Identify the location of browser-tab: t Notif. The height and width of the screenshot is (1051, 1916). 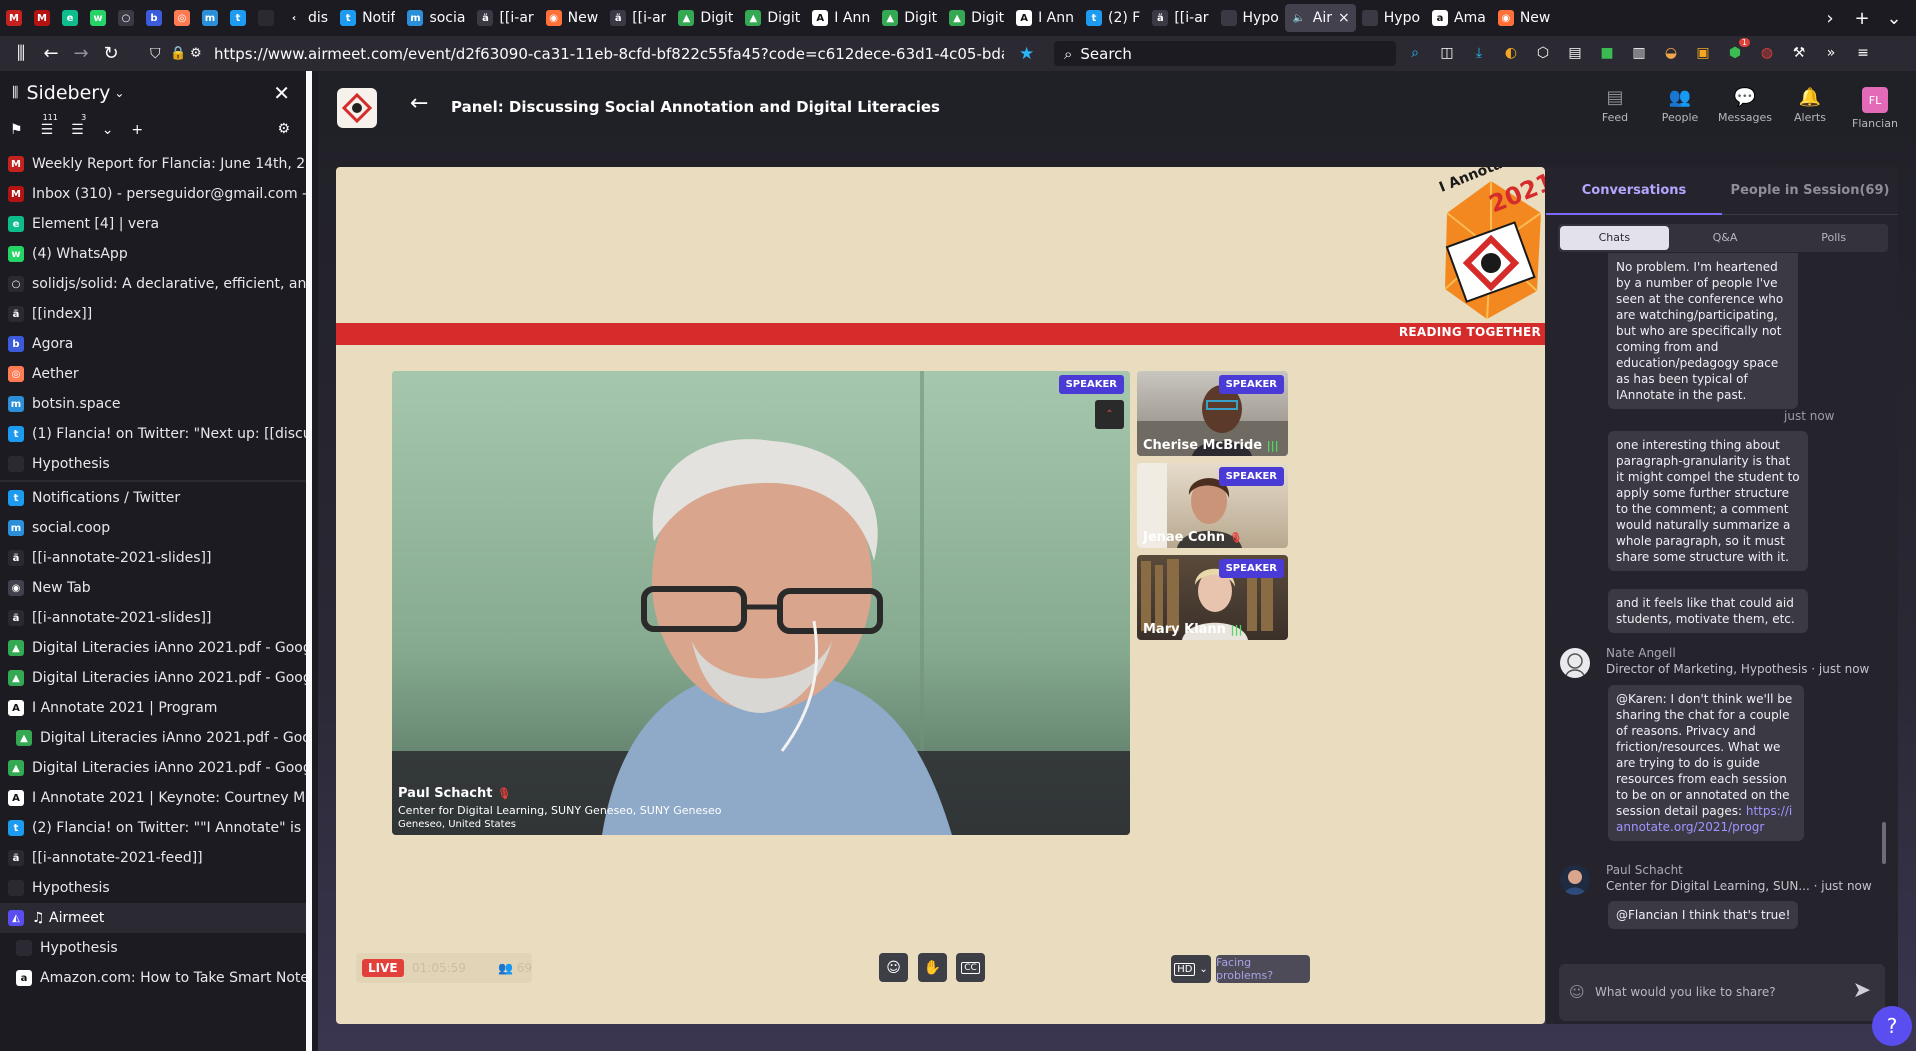
(367, 18).